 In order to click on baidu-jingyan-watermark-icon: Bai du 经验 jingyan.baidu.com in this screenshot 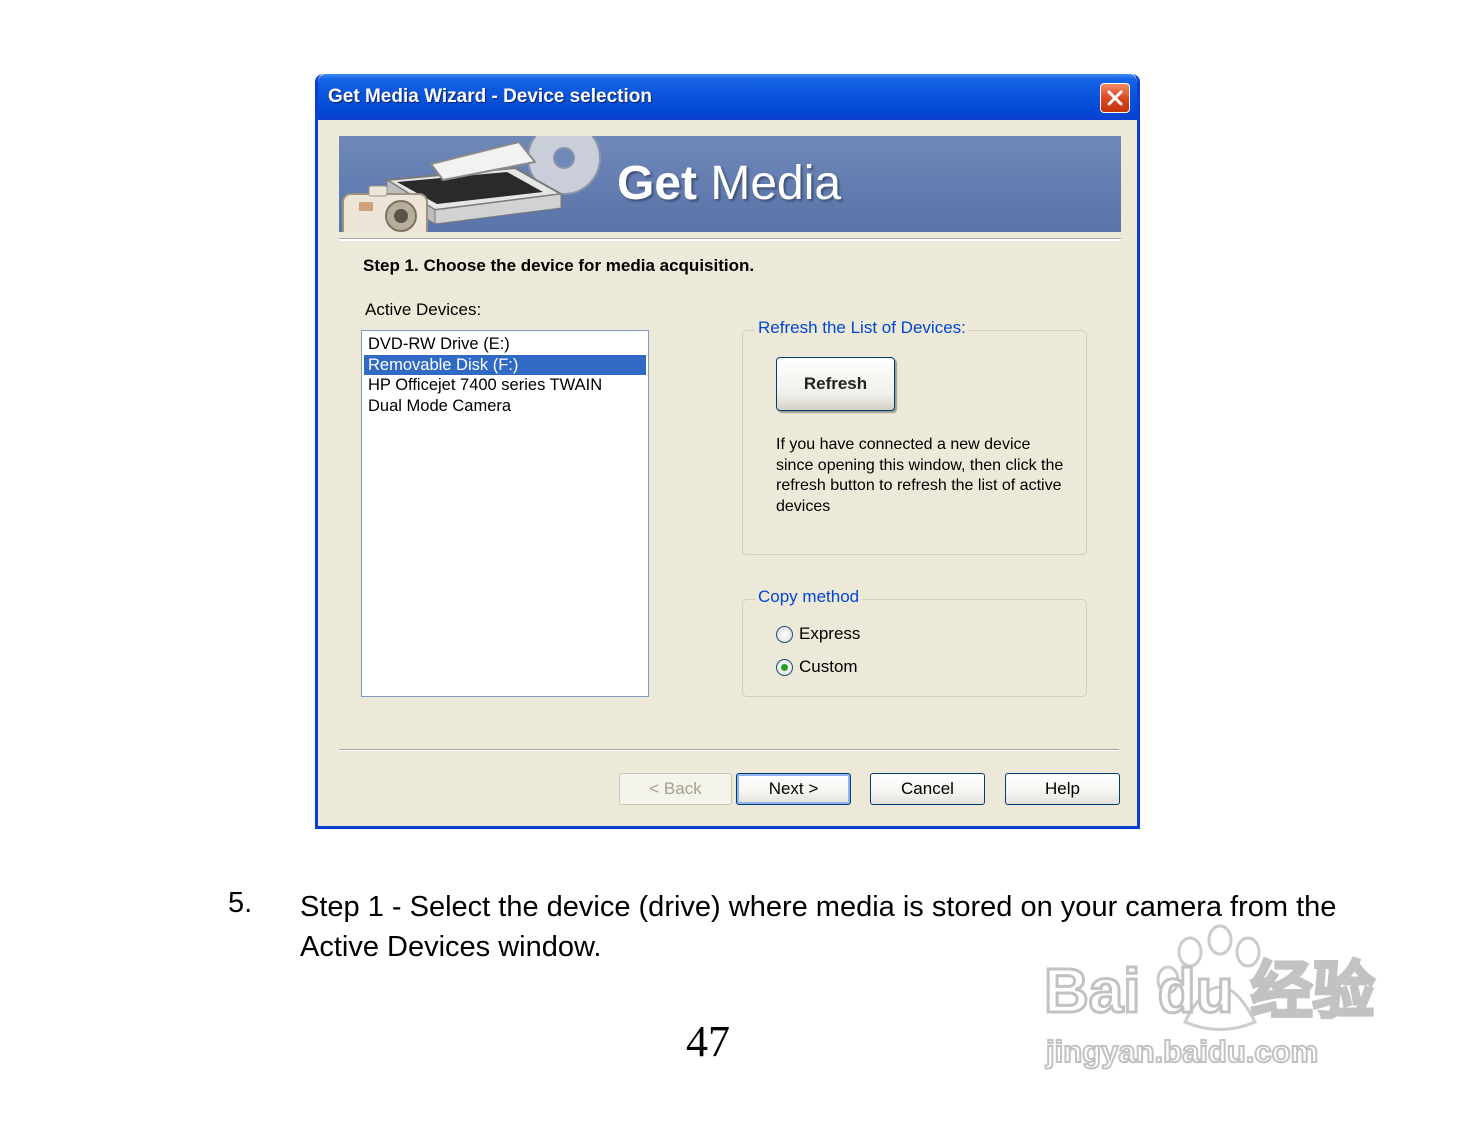, I will do `click(1209, 997)`.